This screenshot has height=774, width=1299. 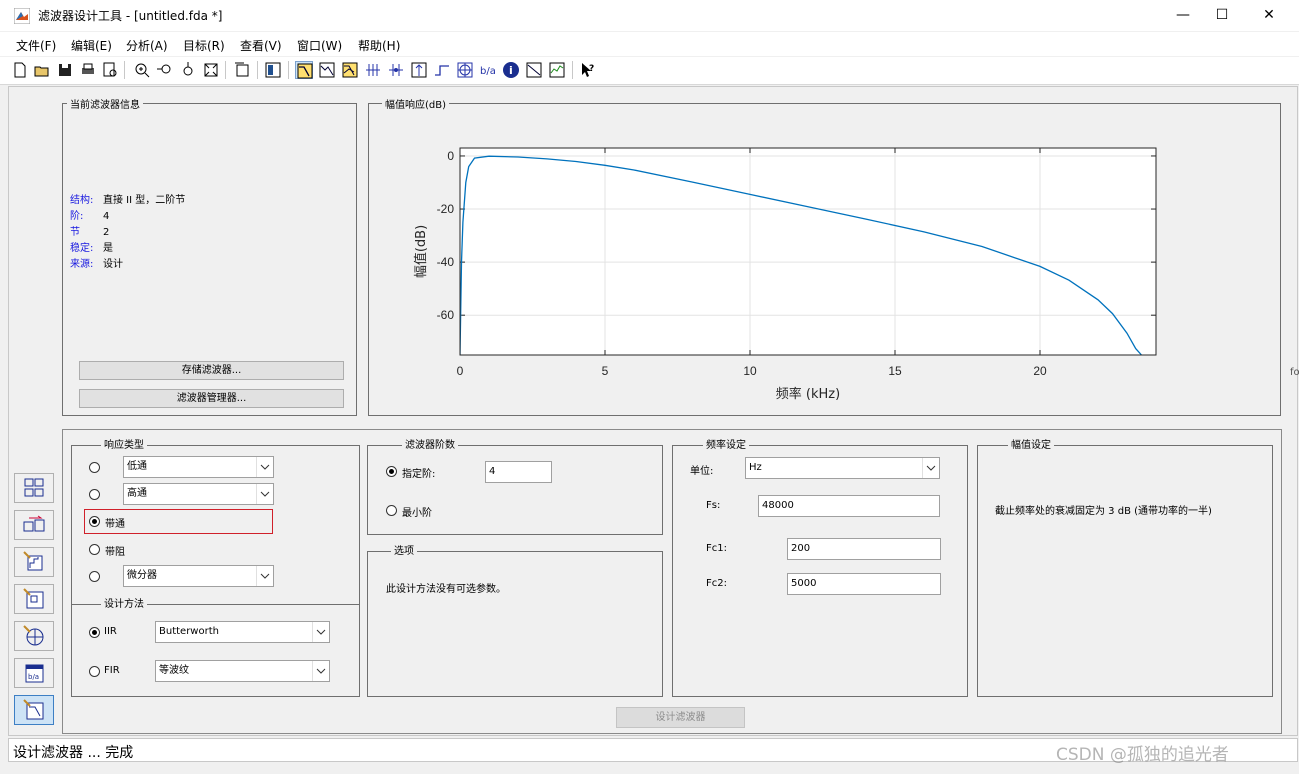 I want to click on highpass-radio, so click(x=94, y=494).